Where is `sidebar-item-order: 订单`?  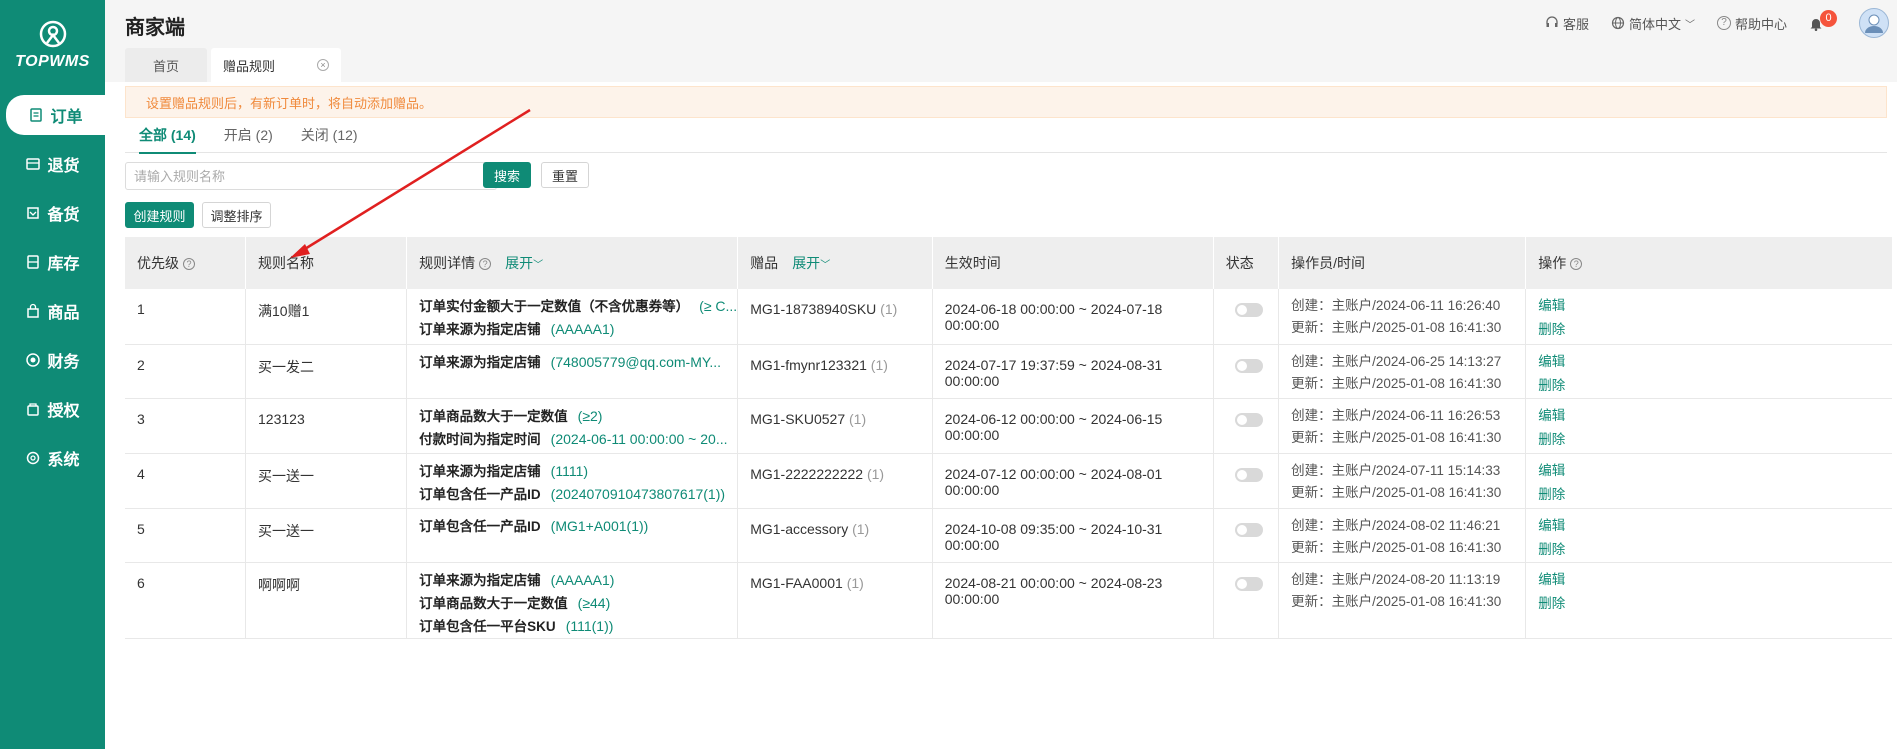
sidebar-item-order: 订单 is located at coordinates (55, 115).